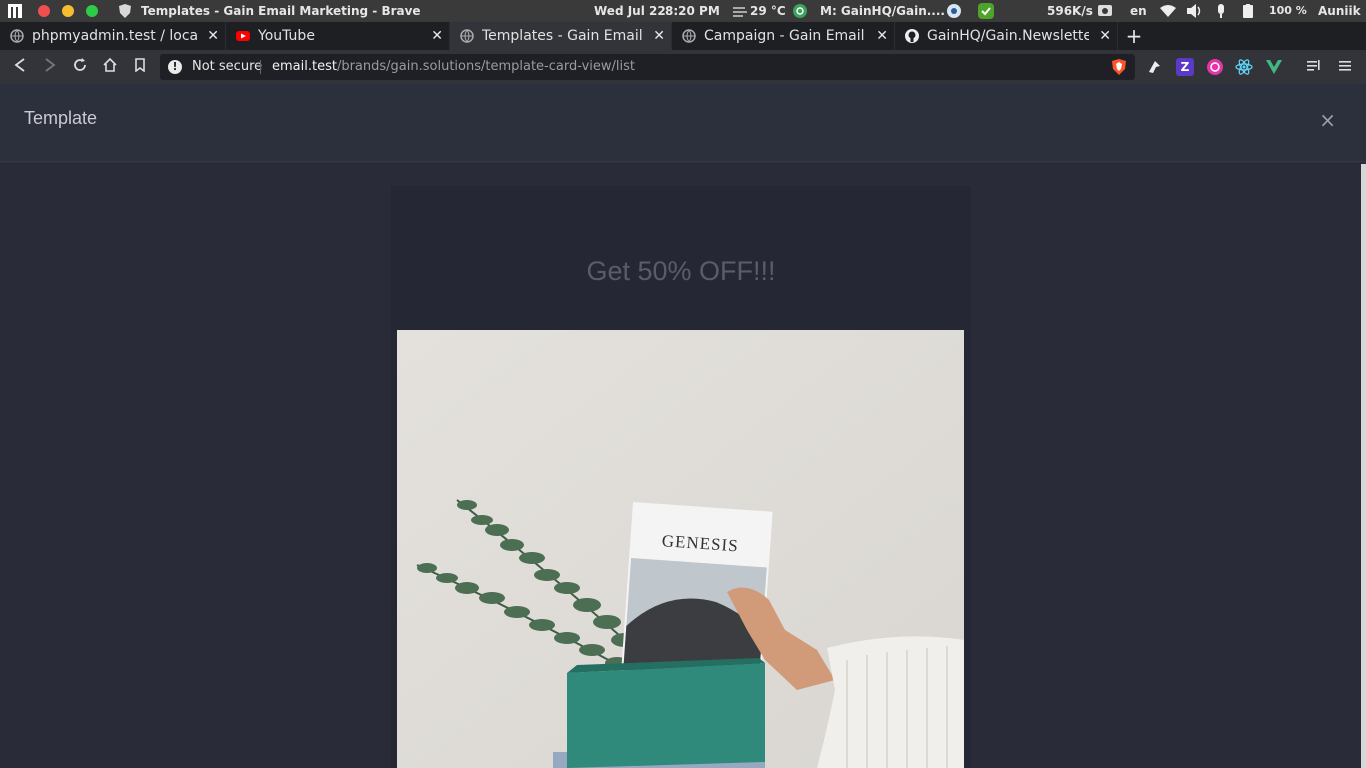  What do you see at coordinates (1138, 11) in the screenshot?
I see `language: en` at bounding box center [1138, 11].